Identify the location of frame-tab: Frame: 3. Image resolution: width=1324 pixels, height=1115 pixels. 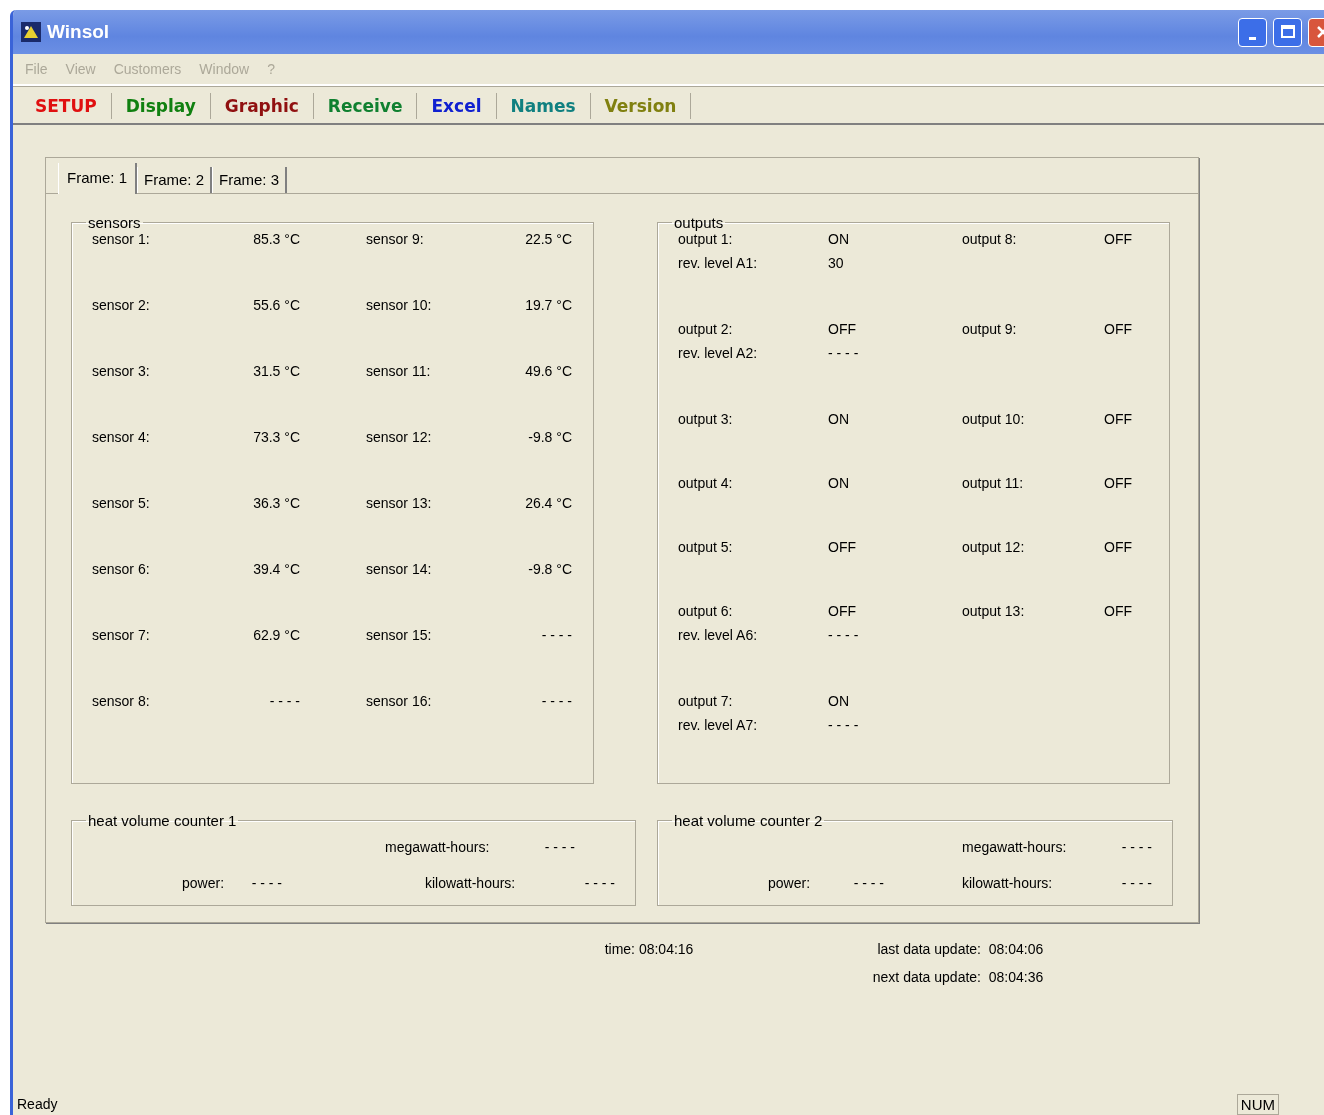
(250, 180).